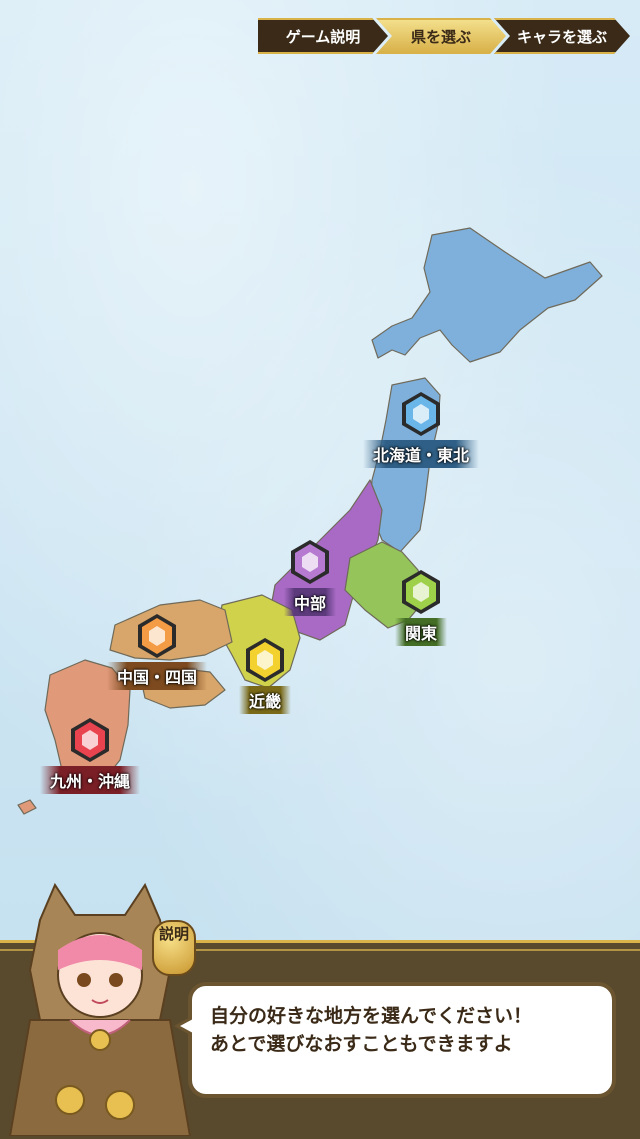 The height and width of the screenshot is (1139, 640). What do you see at coordinates (371, 1016) in the screenshot?
I see `dialog-line-1: 自分の好きな地方を選んでください！` at bounding box center [371, 1016].